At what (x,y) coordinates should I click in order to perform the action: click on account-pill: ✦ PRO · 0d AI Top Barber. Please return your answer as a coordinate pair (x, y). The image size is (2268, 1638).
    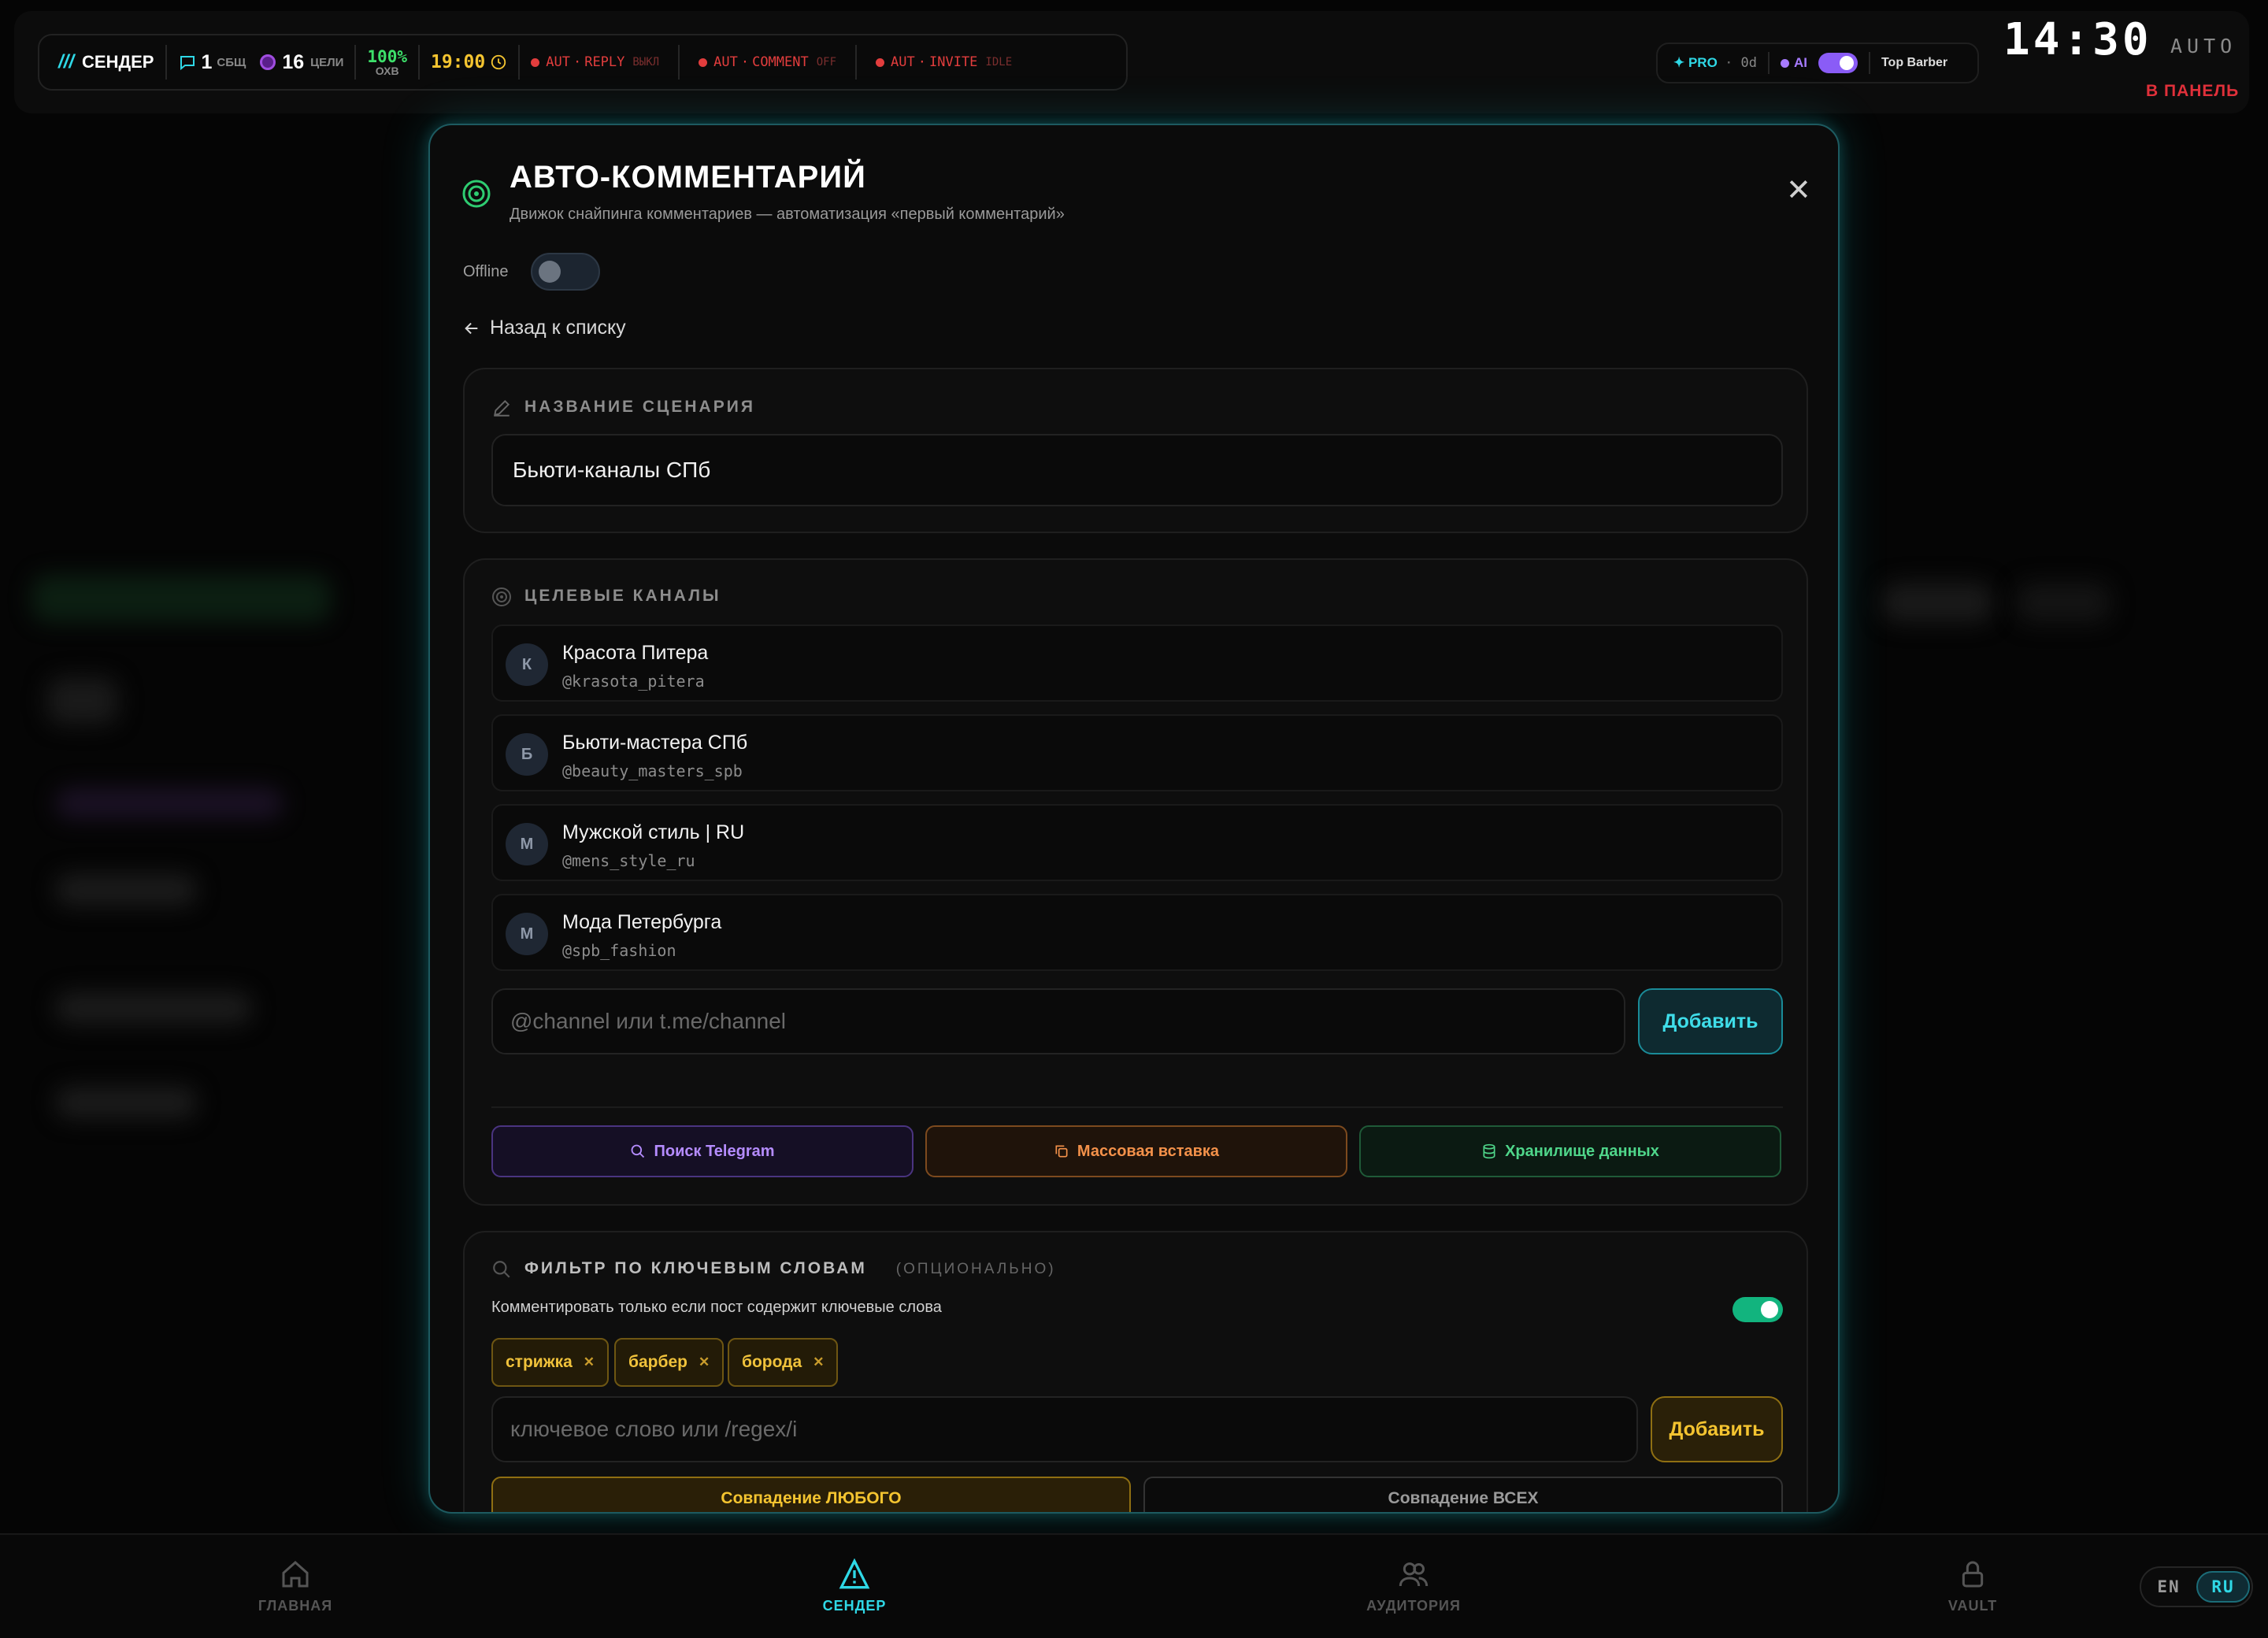
    Looking at the image, I should click on (1817, 63).